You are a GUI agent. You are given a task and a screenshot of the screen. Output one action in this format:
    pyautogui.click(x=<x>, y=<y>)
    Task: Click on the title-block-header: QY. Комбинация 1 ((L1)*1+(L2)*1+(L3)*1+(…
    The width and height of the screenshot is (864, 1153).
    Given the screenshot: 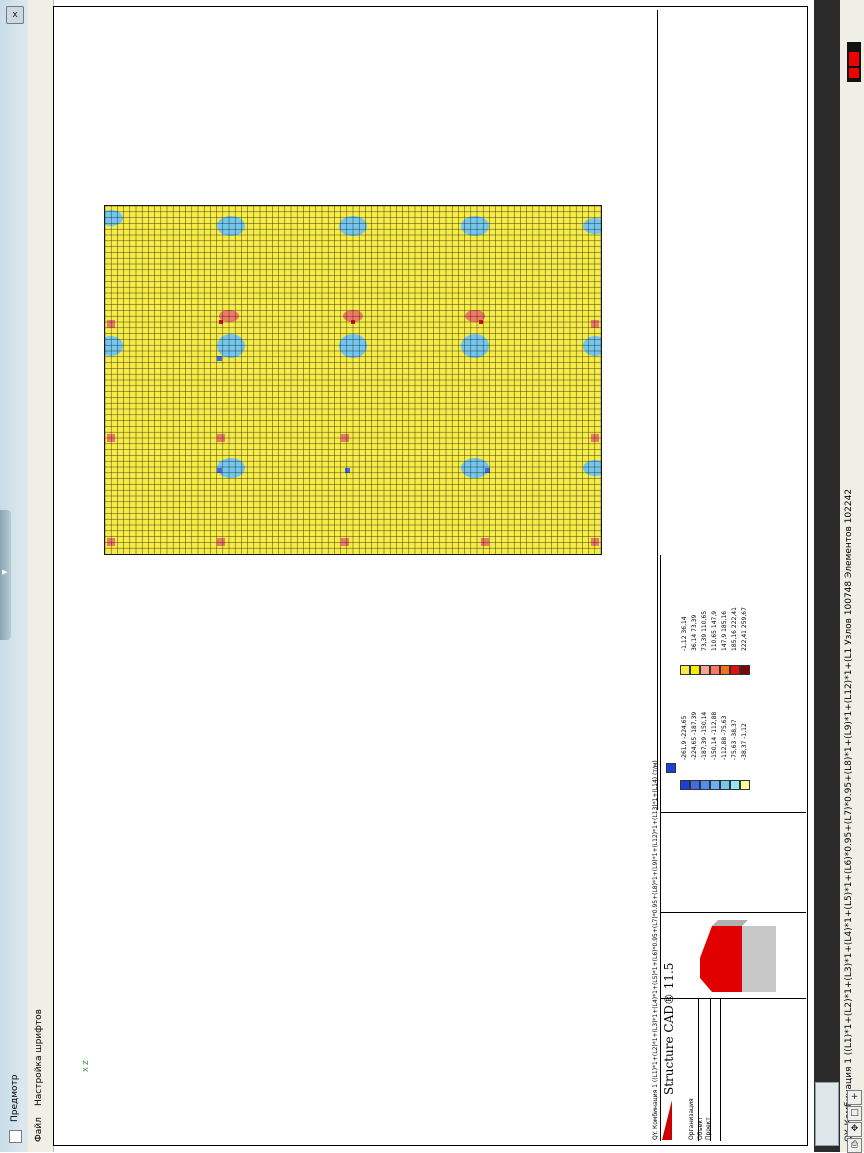 What is the action you would take?
    pyautogui.click(x=655, y=950)
    